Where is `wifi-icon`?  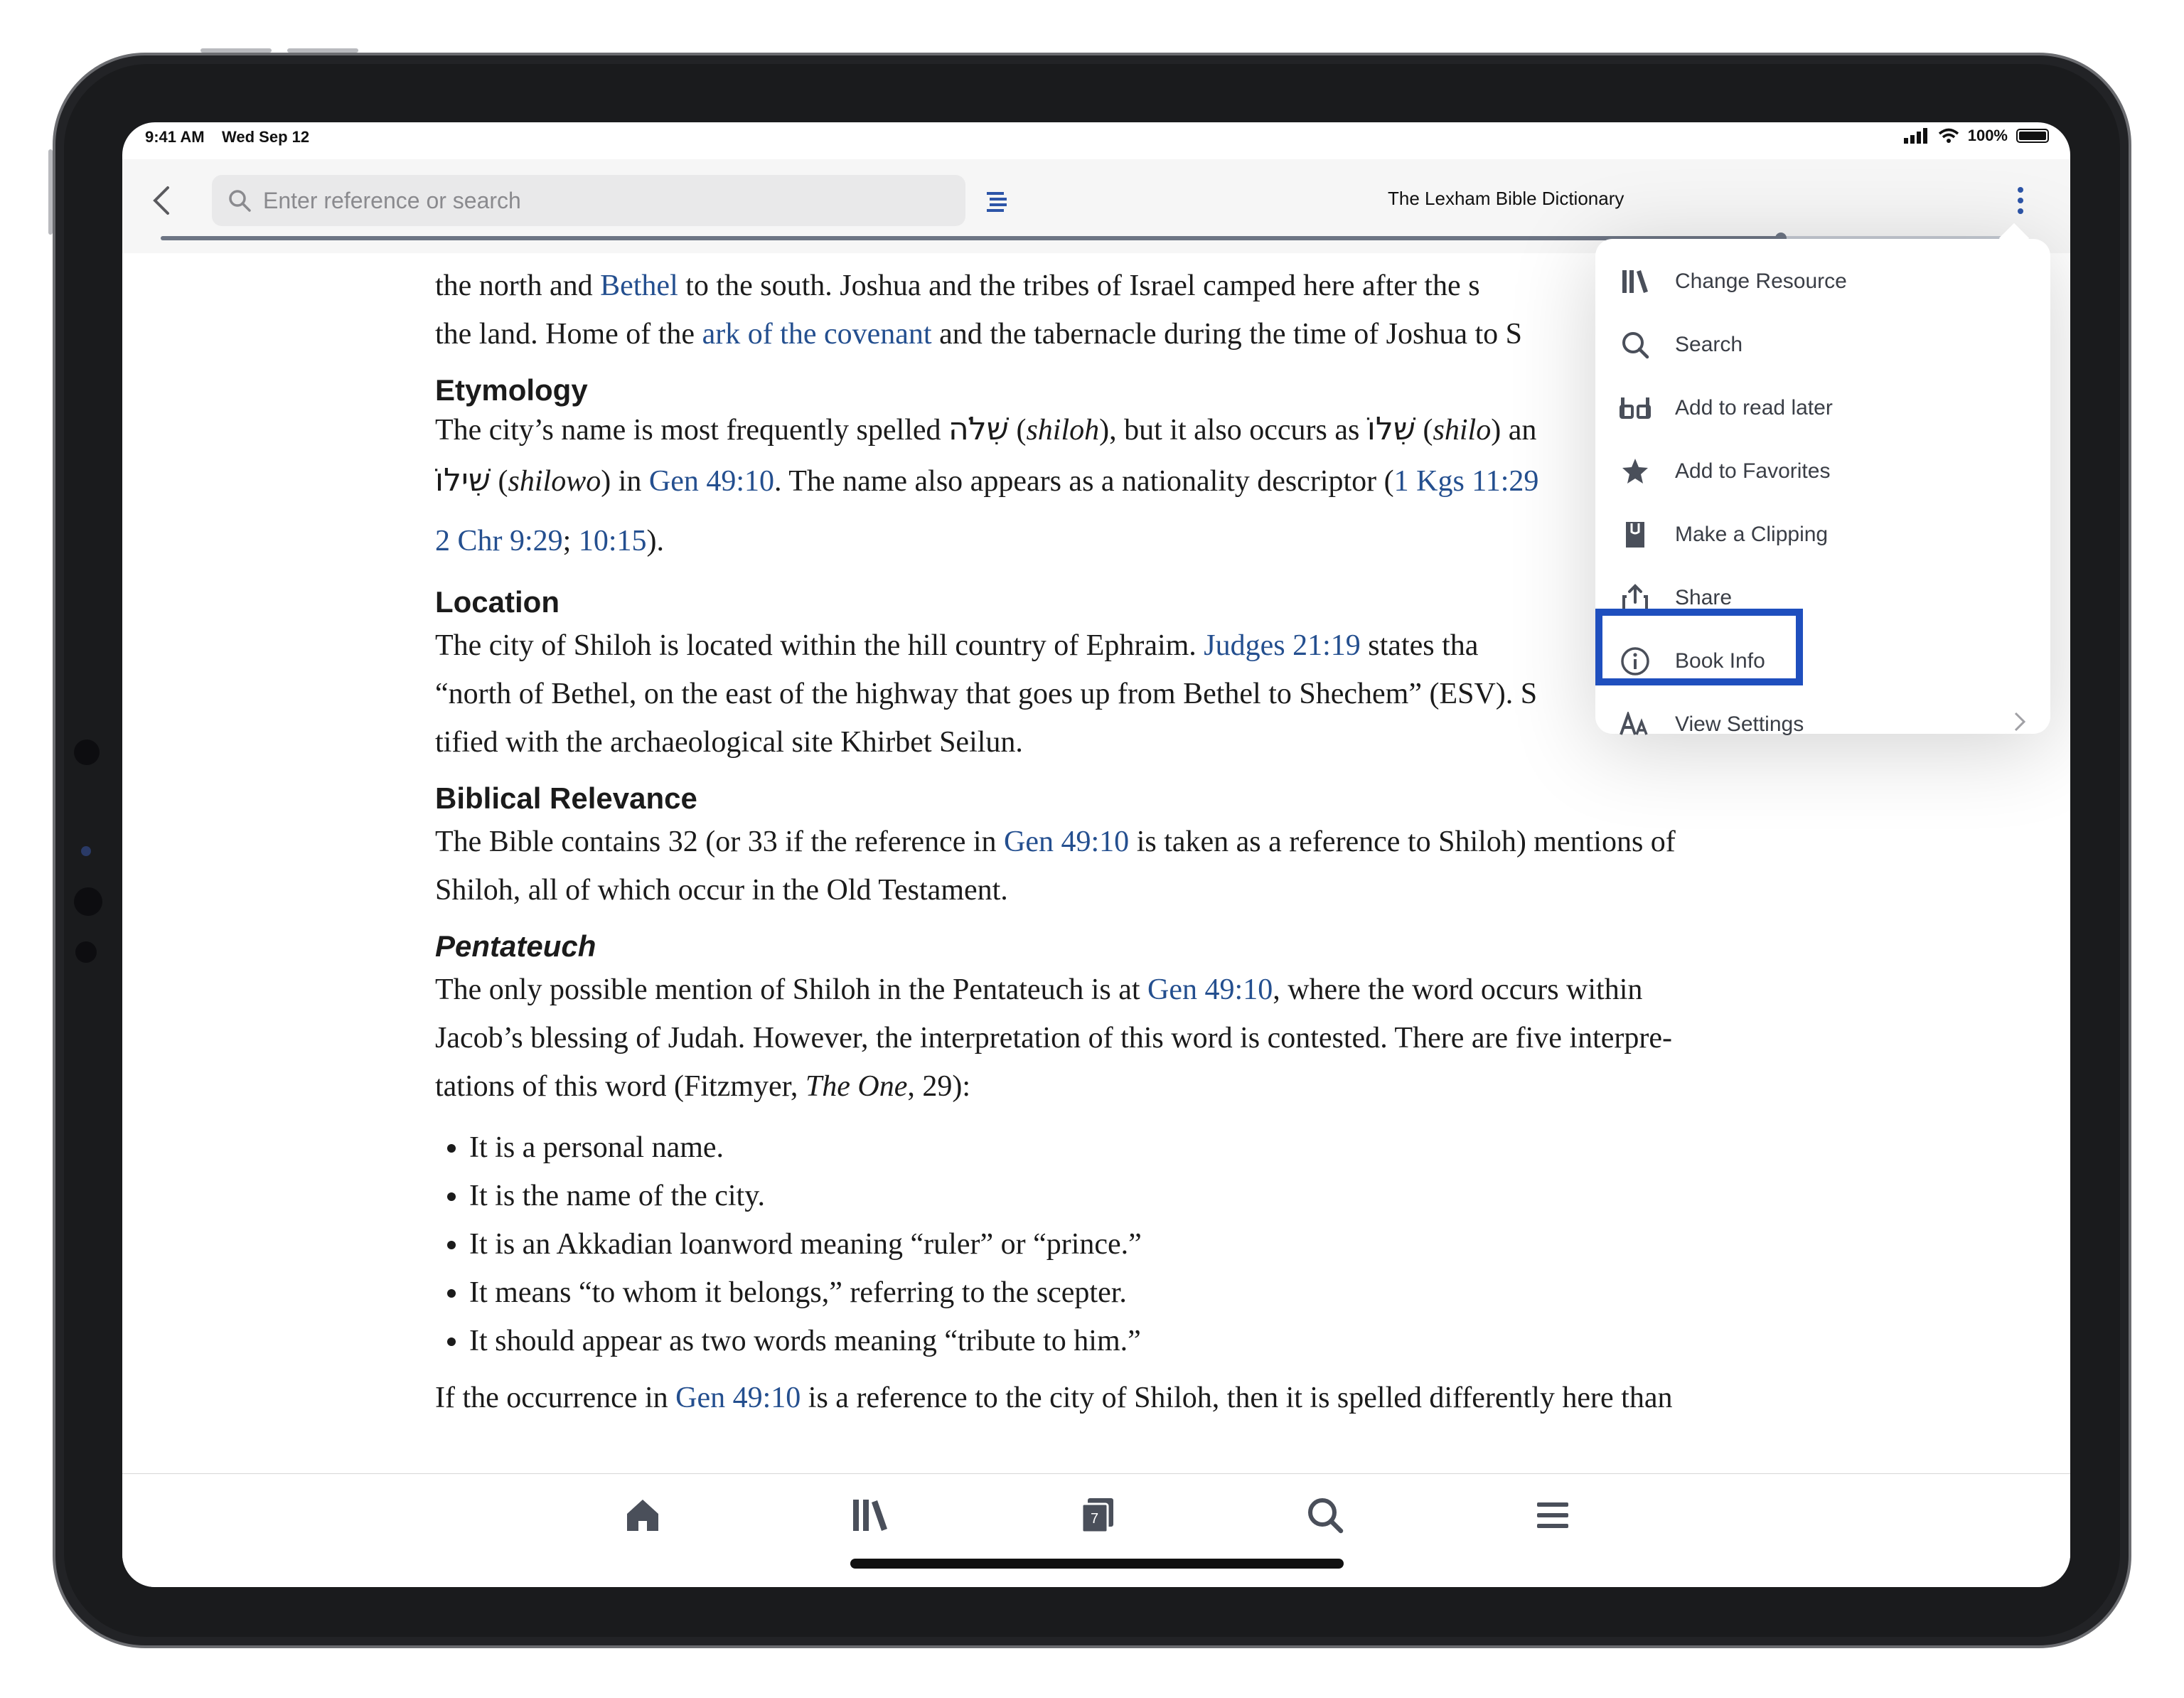
wifi-icon is located at coordinates (1948, 135).